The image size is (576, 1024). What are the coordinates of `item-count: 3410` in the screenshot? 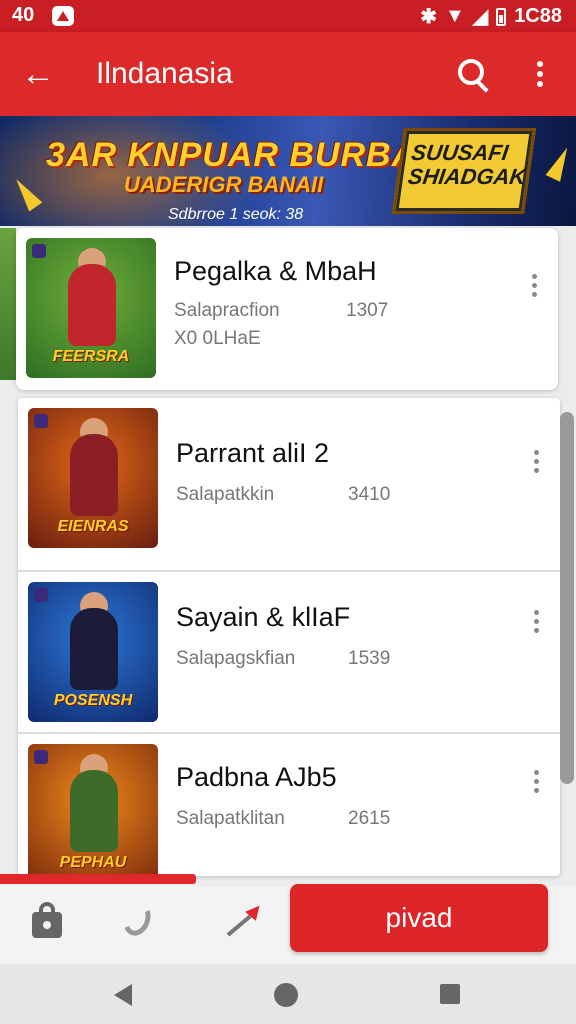 It's located at (369, 494).